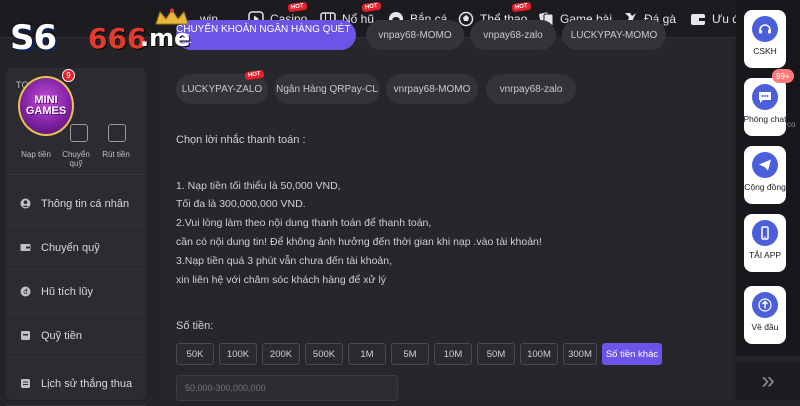  Describe the element at coordinates (539, 354) in the screenshot. I see `amount-option-100m: 100M` at that location.